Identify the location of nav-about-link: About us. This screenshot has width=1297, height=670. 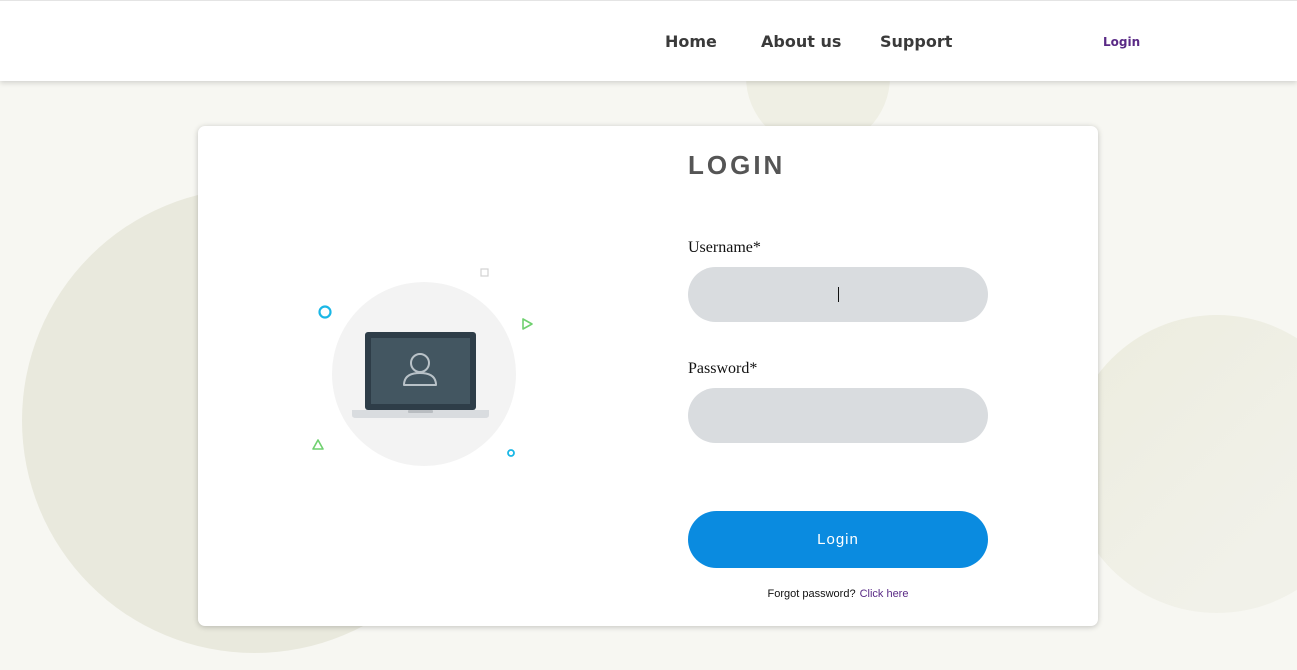
(801, 41).